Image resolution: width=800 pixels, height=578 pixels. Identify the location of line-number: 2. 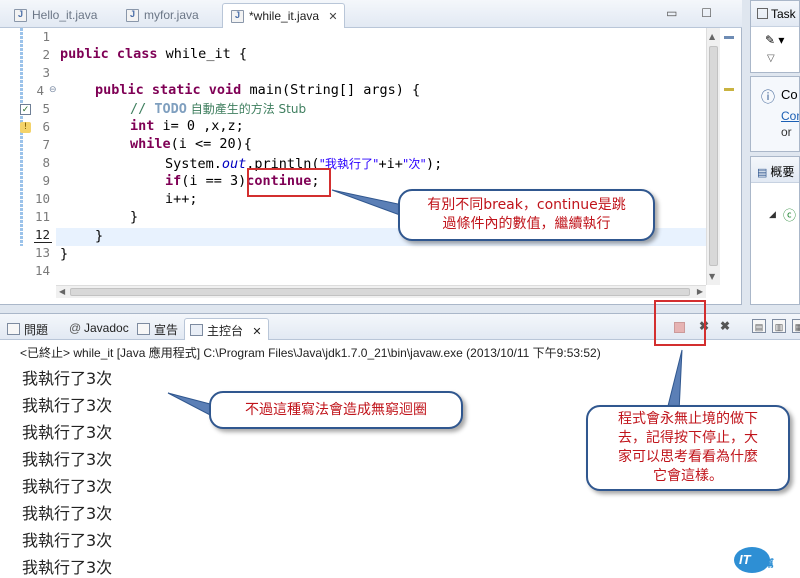
(46, 54).